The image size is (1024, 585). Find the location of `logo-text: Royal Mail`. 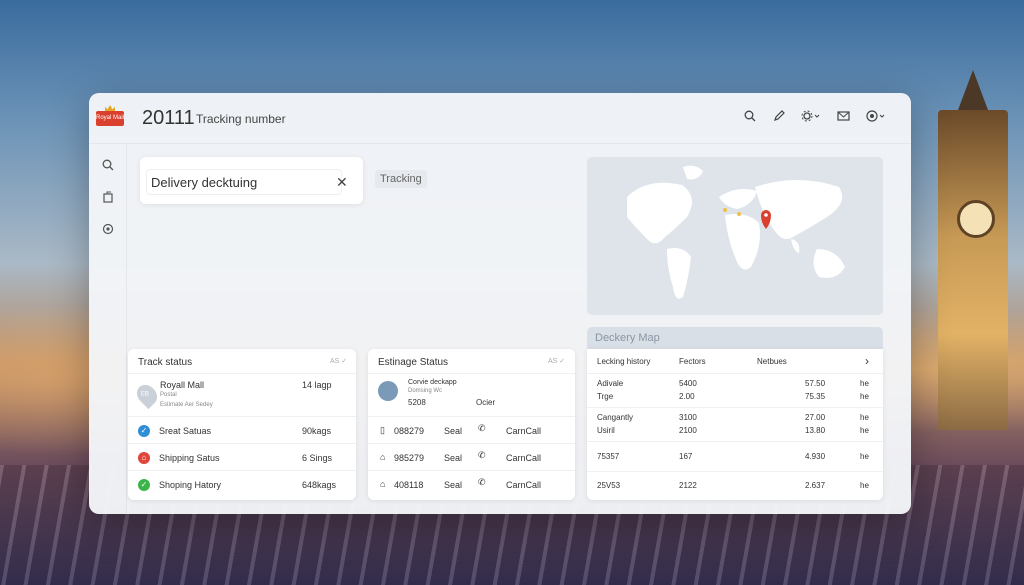

logo-text: Royal Mail is located at coordinates (110, 118).